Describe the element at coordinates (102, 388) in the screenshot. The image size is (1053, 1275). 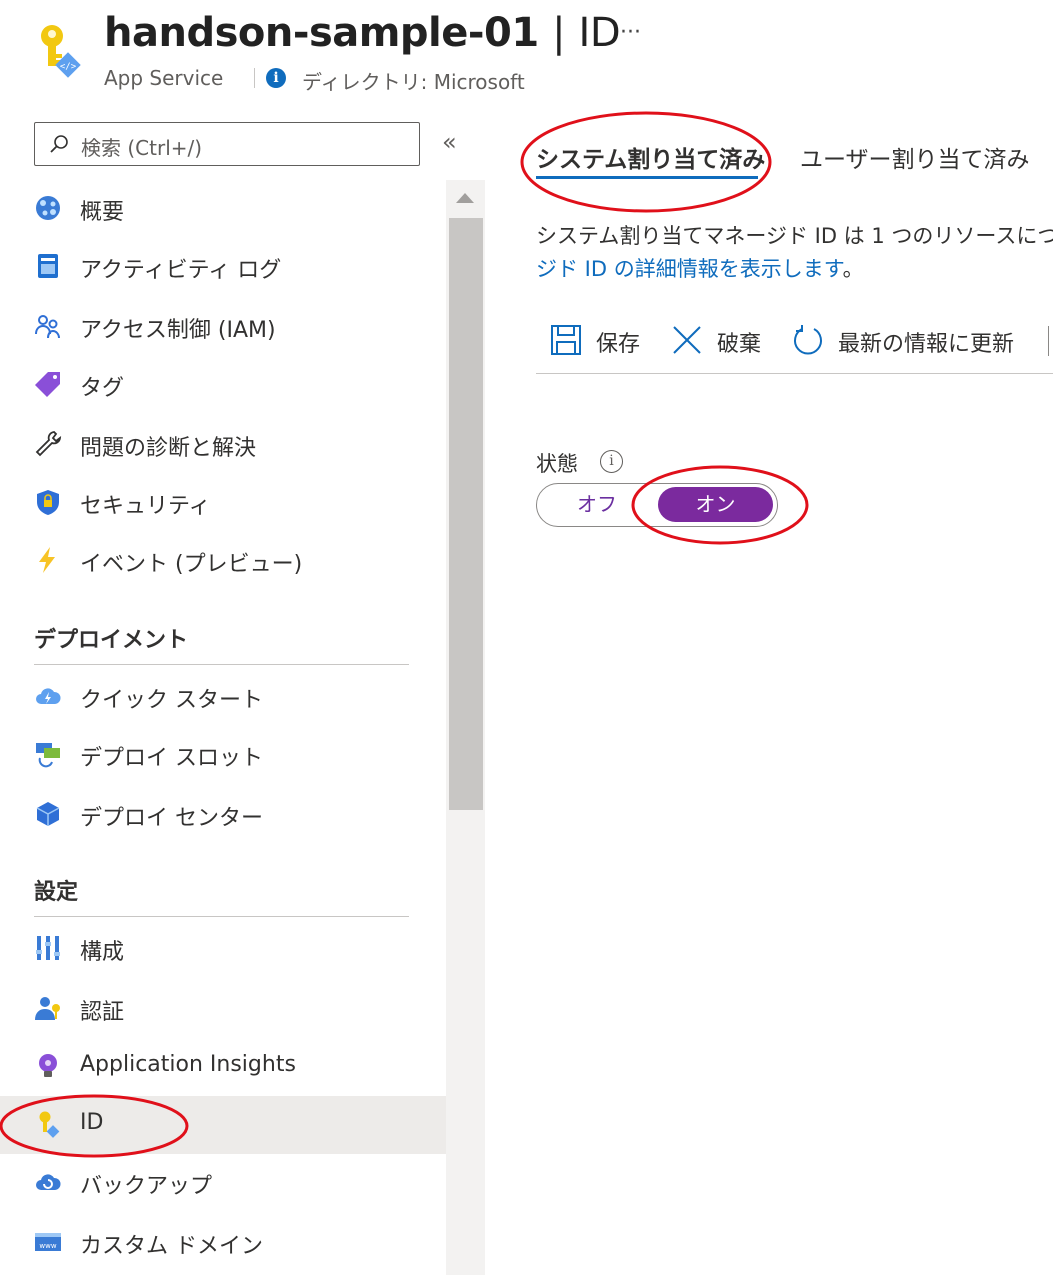
I see `sidebar-item-label: タグ` at that location.